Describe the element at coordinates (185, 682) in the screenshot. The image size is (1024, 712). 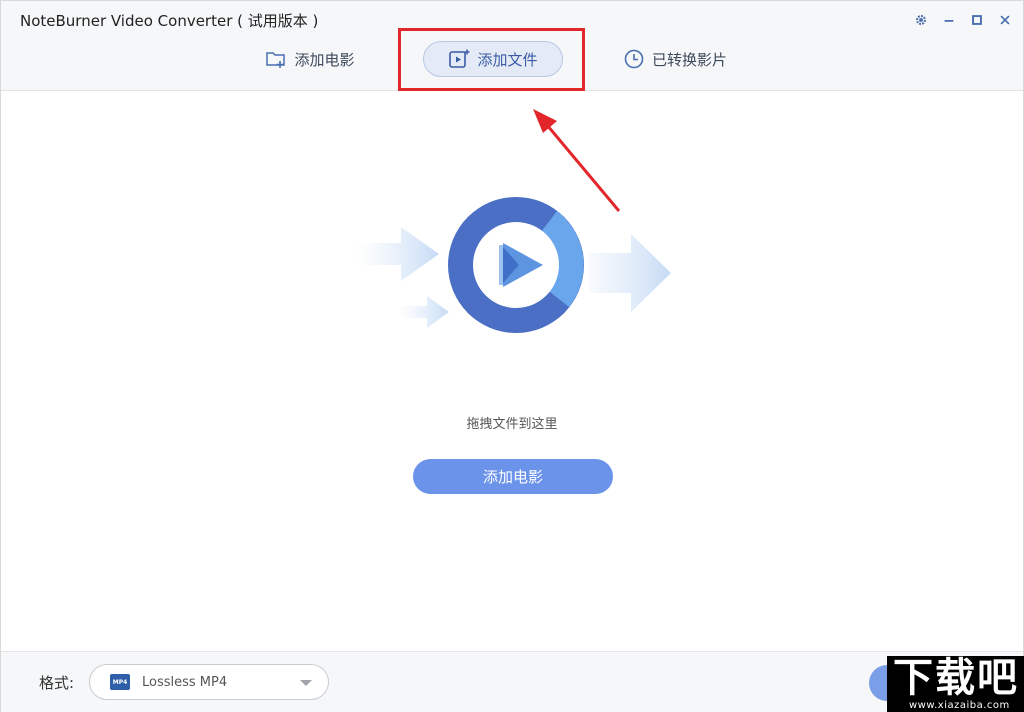
I see `format-select-value: Lossless MP4` at that location.